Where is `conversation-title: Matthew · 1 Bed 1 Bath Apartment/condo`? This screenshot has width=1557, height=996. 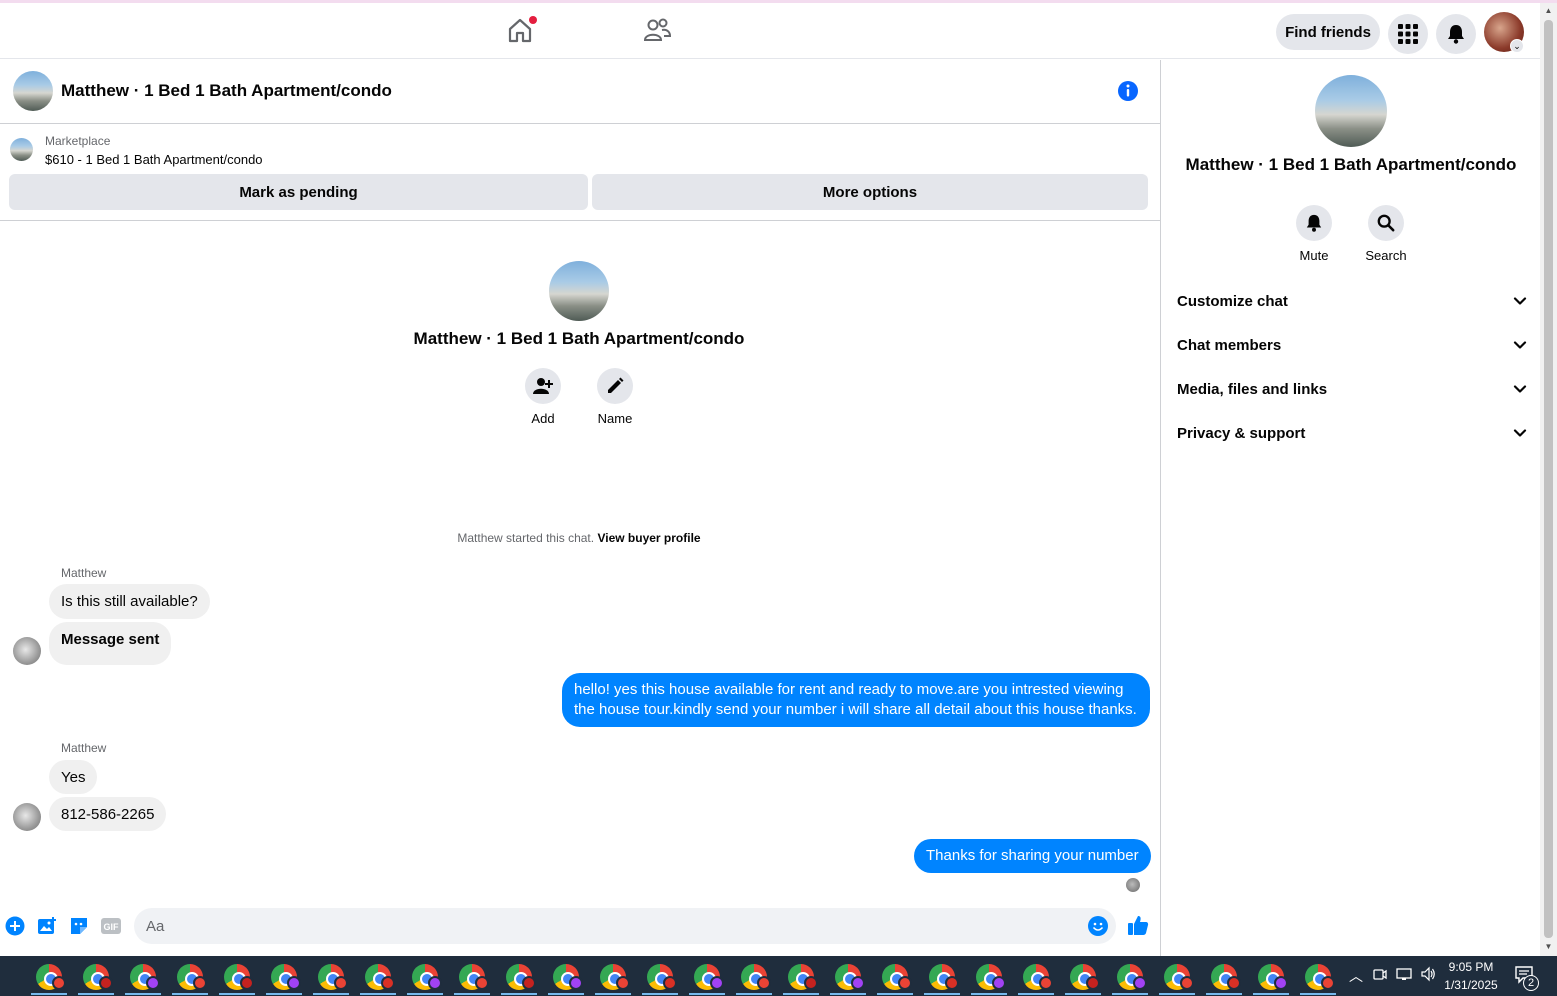 conversation-title: Matthew · 1 Bed 1 Bath Apartment/condo is located at coordinates (226, 91).